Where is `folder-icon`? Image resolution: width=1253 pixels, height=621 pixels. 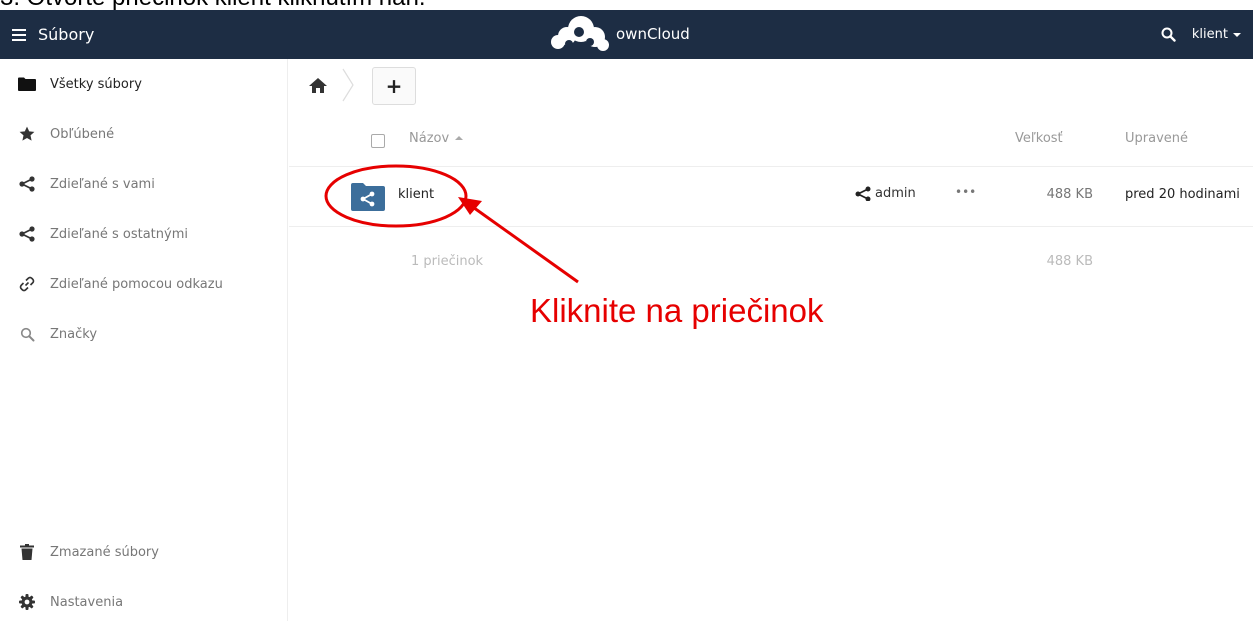 folder-icon is located at coordinates (27, 84).